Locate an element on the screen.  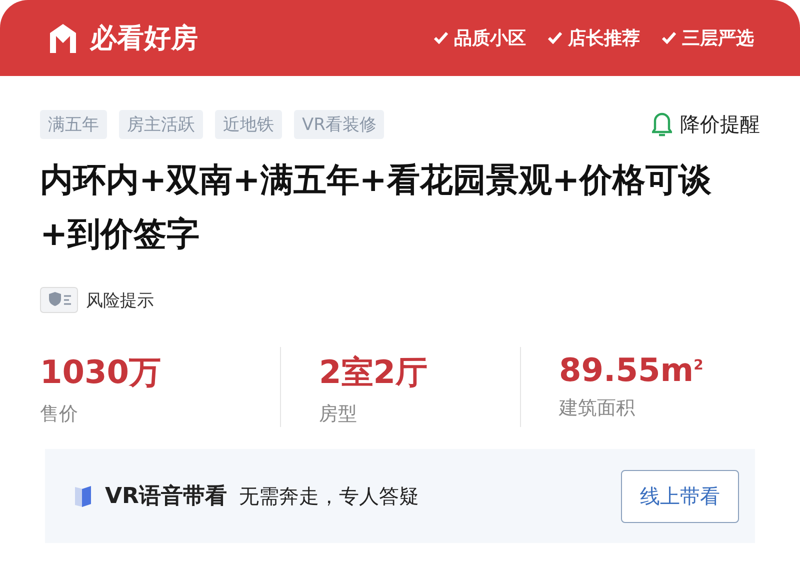
stat-label: 售价 is located at coordinates (59, 414).